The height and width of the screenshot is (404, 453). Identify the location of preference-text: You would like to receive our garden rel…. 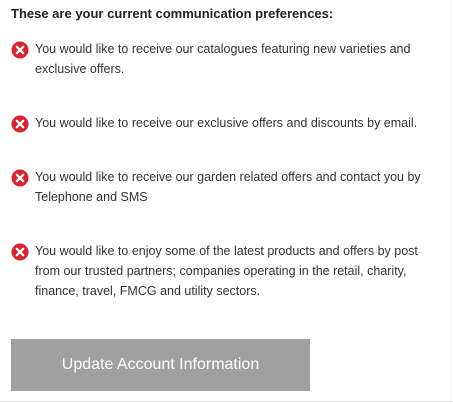
(228, 187).